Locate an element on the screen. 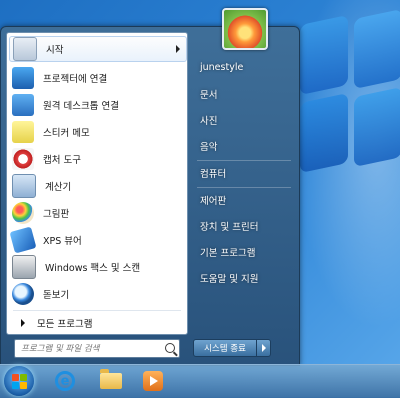  search-box is located at coordinates (97, 348).